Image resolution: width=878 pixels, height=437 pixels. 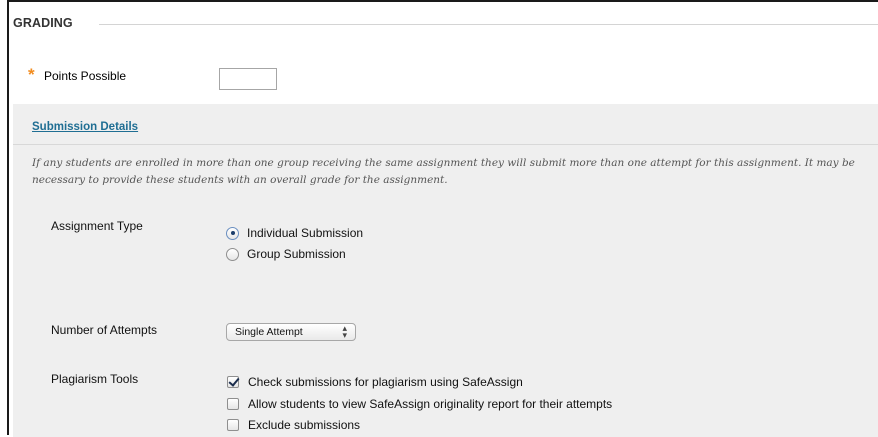 I want to click on radio-button, so click(x=232, y=254).